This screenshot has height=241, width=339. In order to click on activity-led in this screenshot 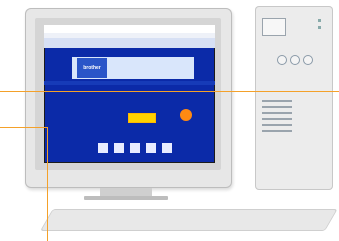, I will do `click(319, 27)`.